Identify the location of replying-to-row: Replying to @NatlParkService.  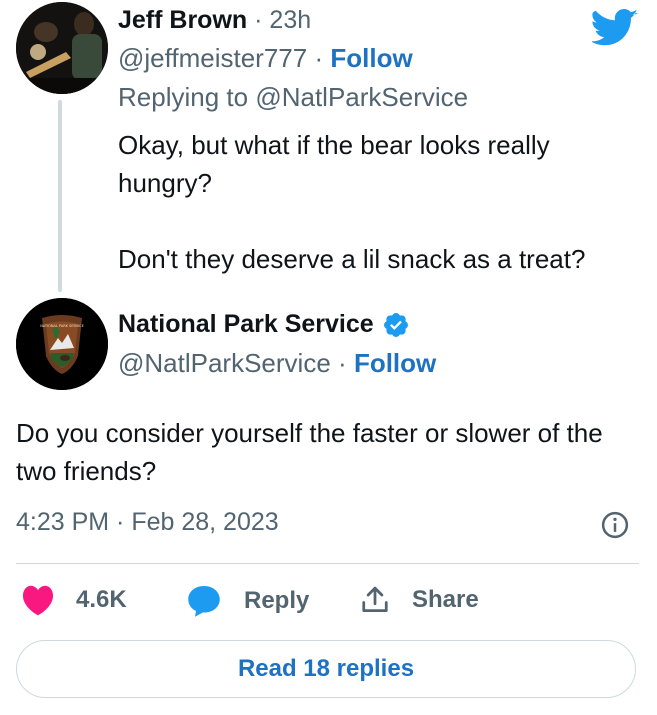
(293, 97).